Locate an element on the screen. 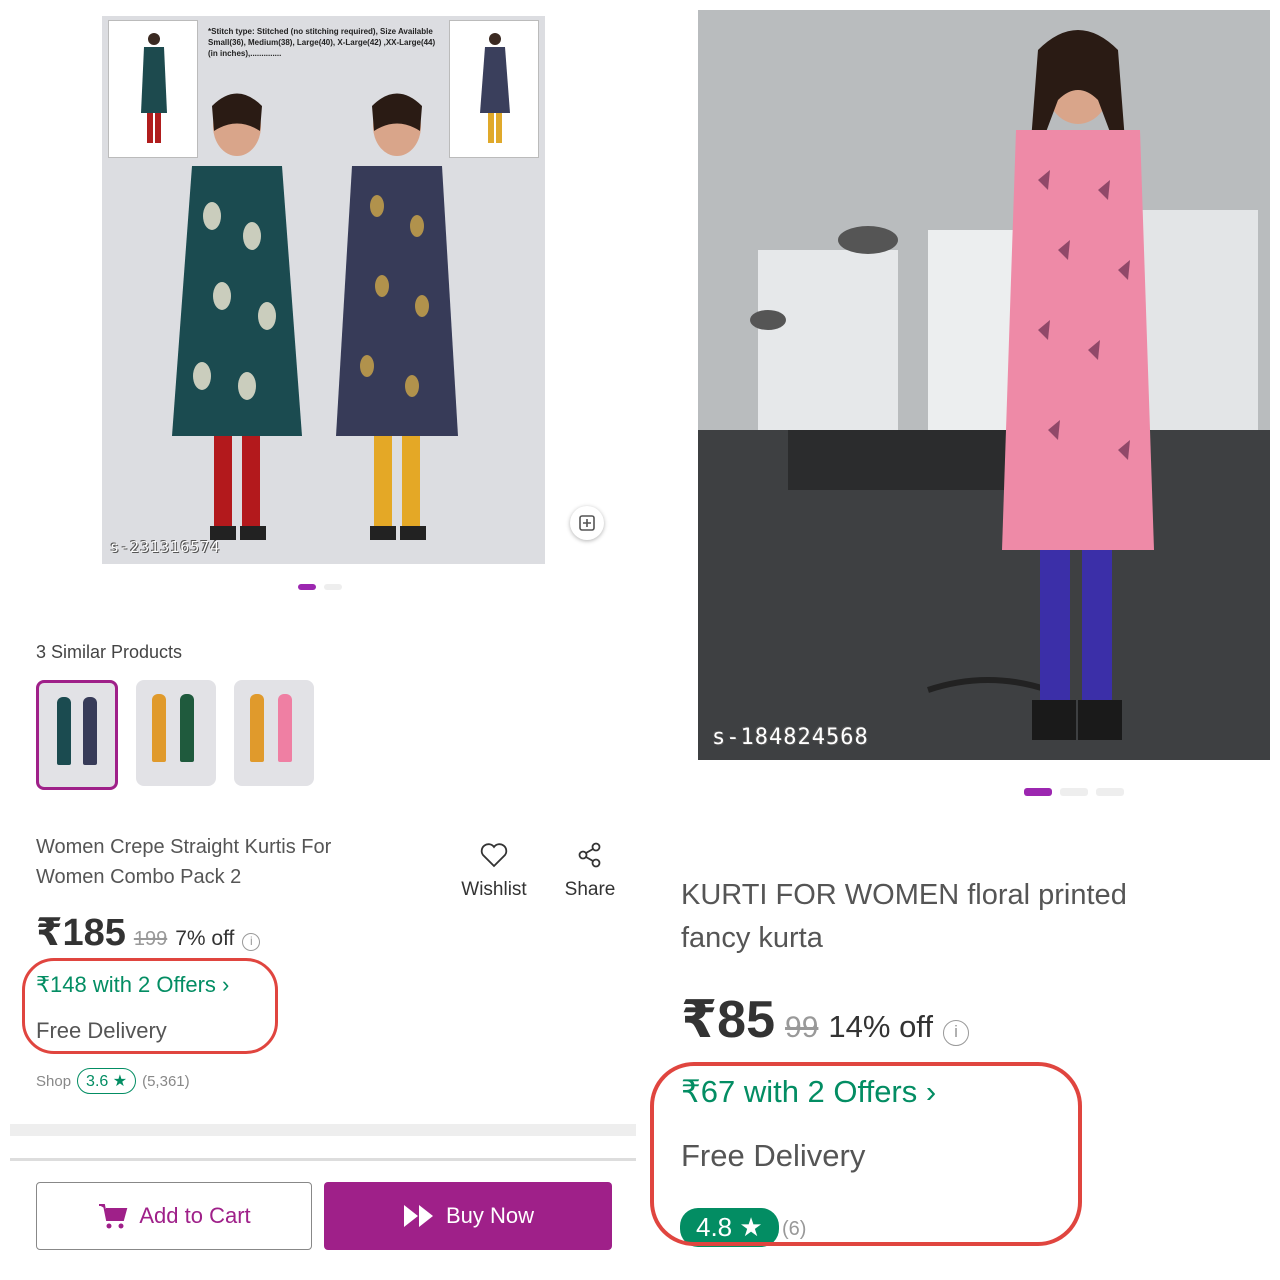 Image resolution: width=1280 pixels, height=1280 pixels. shop-label: Shop is located at coordinates (54, 1081).